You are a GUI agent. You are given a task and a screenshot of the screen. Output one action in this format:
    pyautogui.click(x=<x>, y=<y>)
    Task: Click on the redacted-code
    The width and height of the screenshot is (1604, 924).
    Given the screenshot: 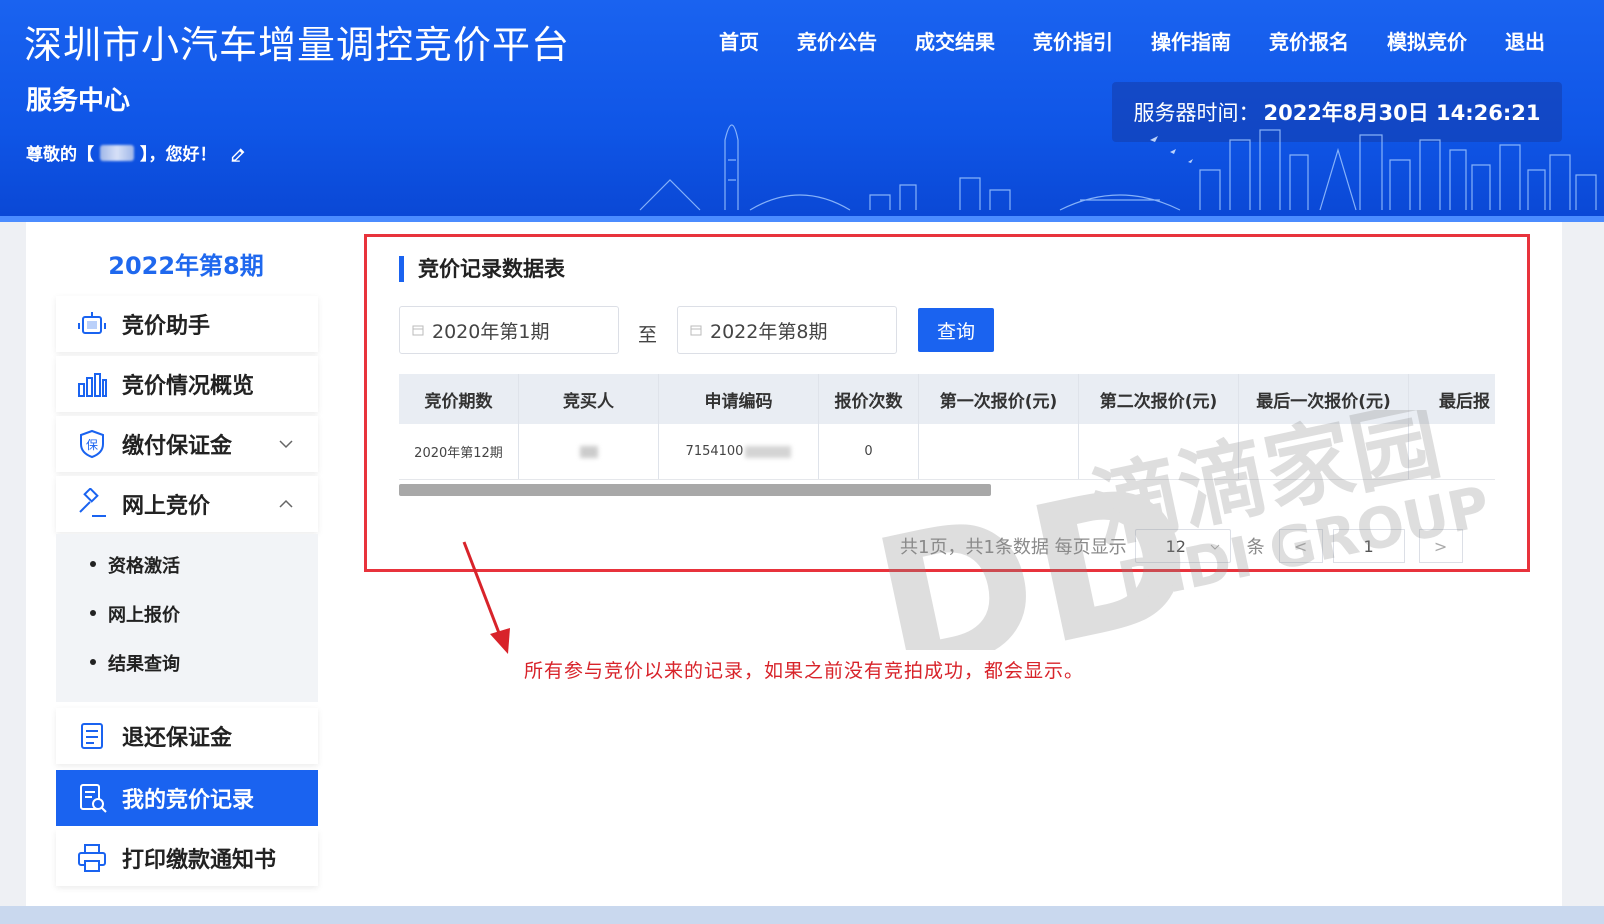 What is the action you would take?
    pyautogui.click(x=768, y=451)
    